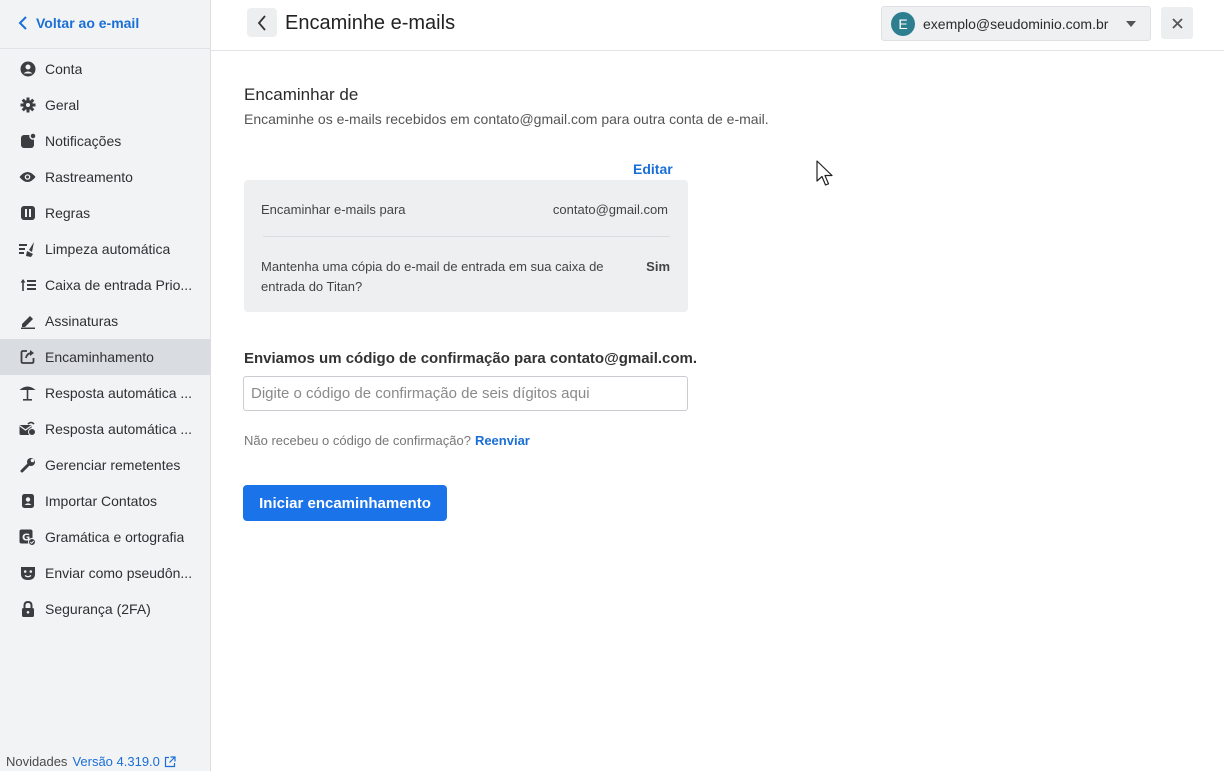  I want to click on contacts-icon, so click(27, 501).